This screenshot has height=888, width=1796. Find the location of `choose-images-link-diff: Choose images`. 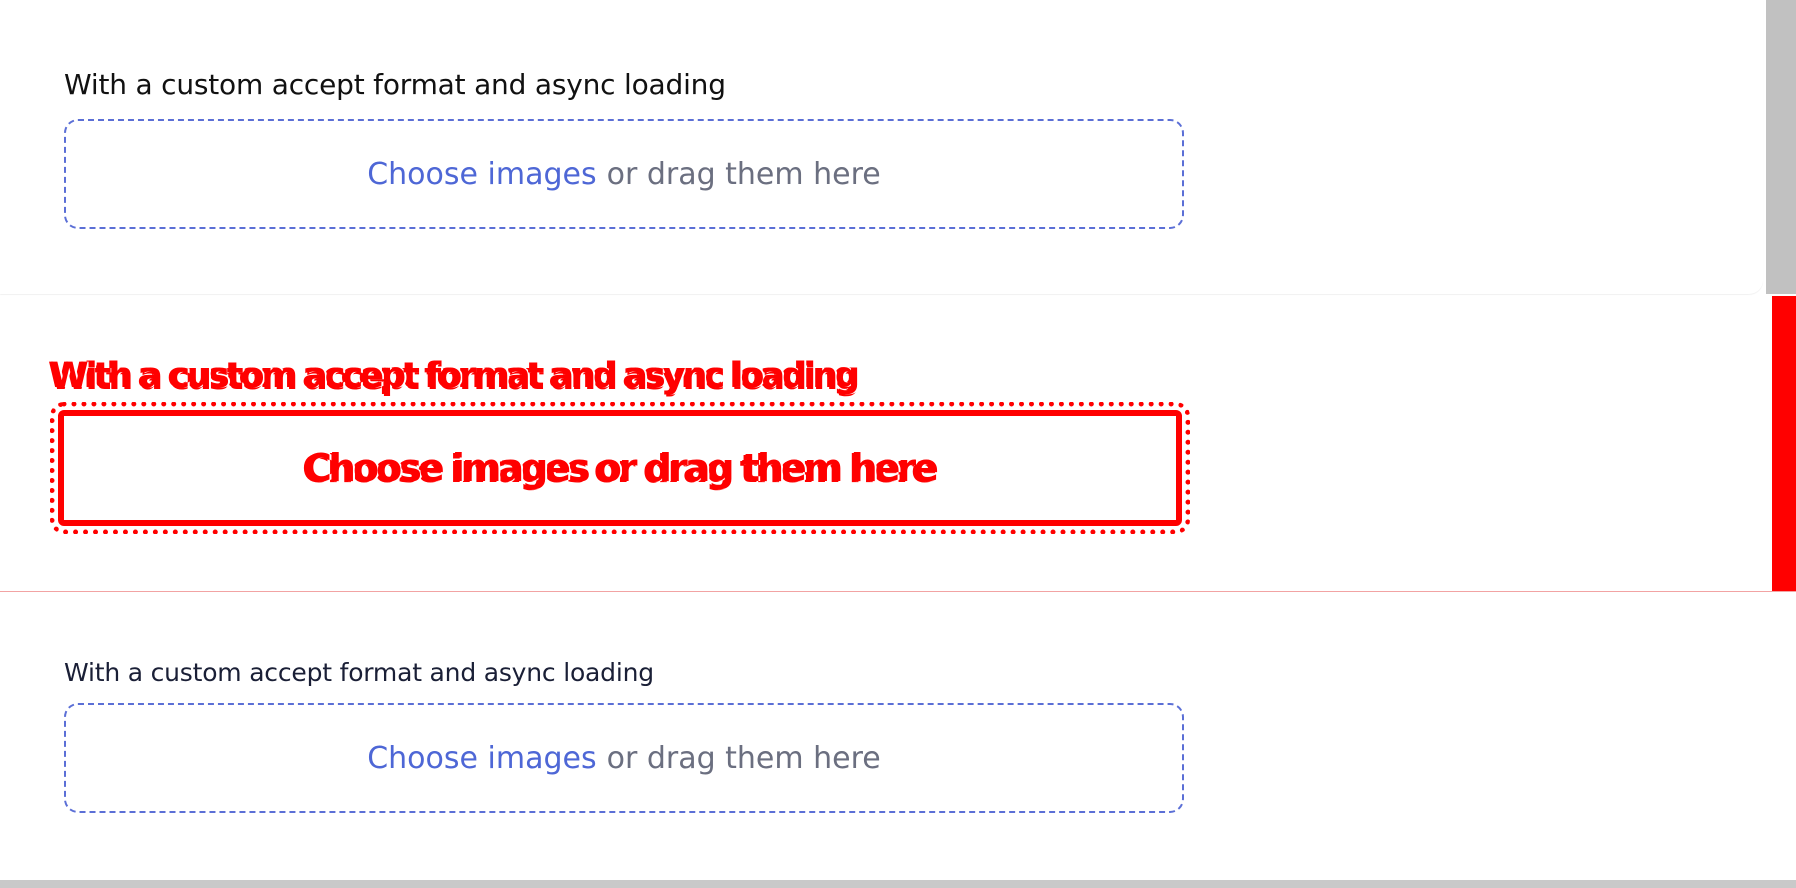

choose-images-link-diff: Choose images is located at coordinates (447, 468).